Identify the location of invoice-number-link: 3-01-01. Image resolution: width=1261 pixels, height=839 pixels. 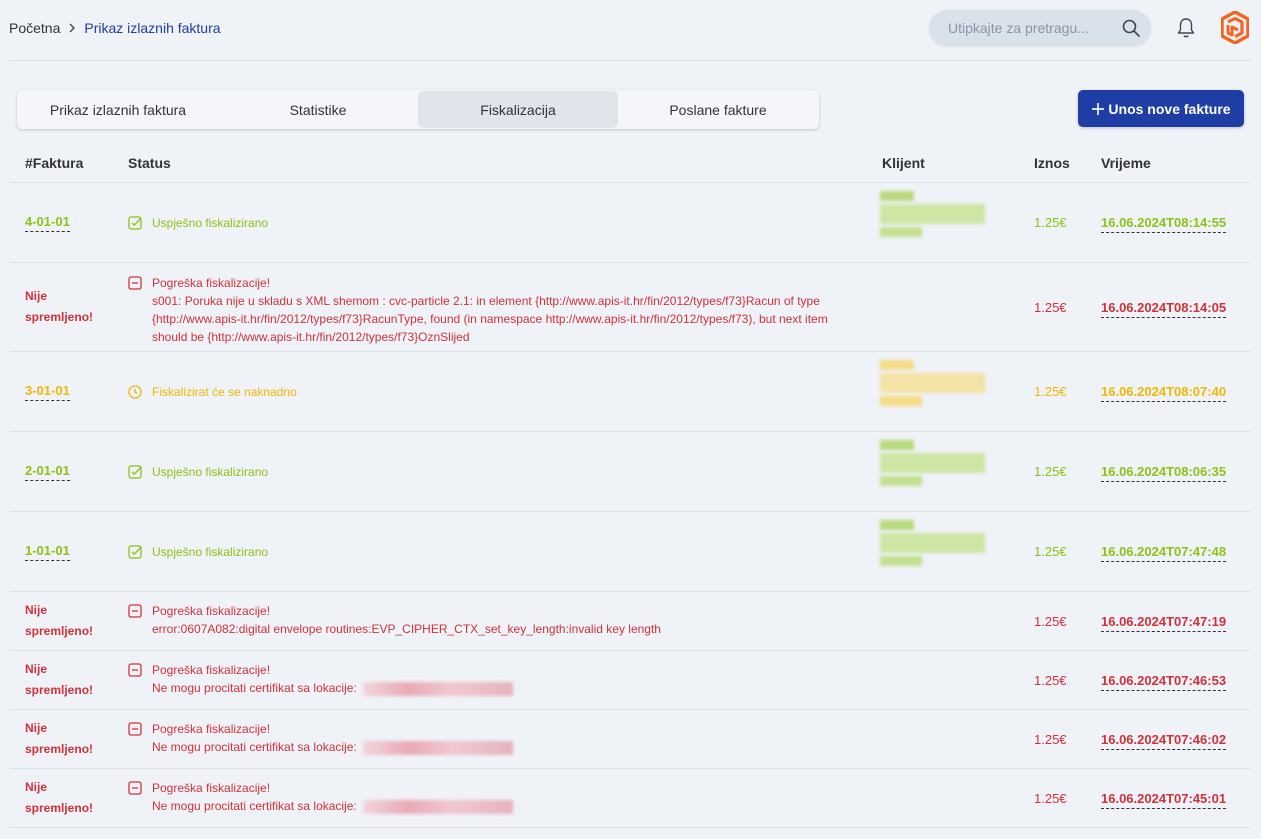
(47, 392).